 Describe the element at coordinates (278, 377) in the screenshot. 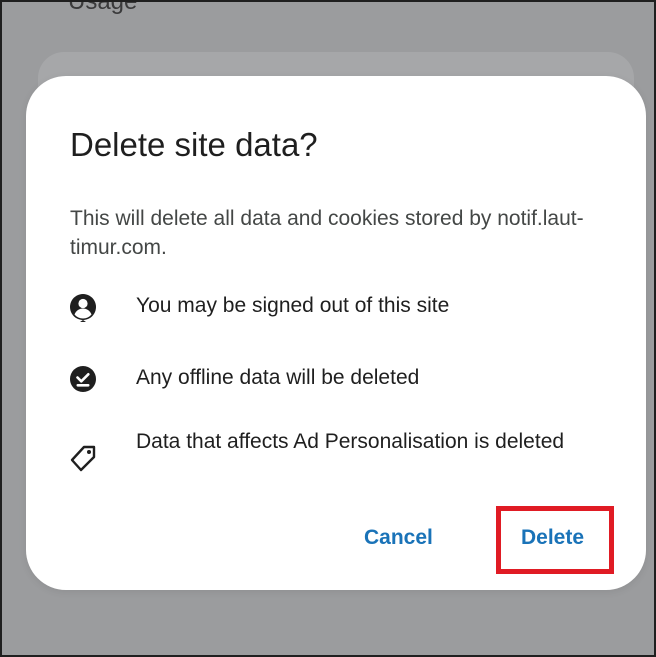

I see `list-item-label: Any offline data will be deleted` at that location.